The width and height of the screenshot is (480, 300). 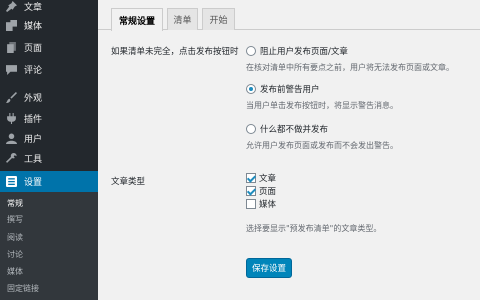 What do you see at coordinates (11, 118) in the screenshot?
I see `plugin-icon` at bounding box center [11, 118].